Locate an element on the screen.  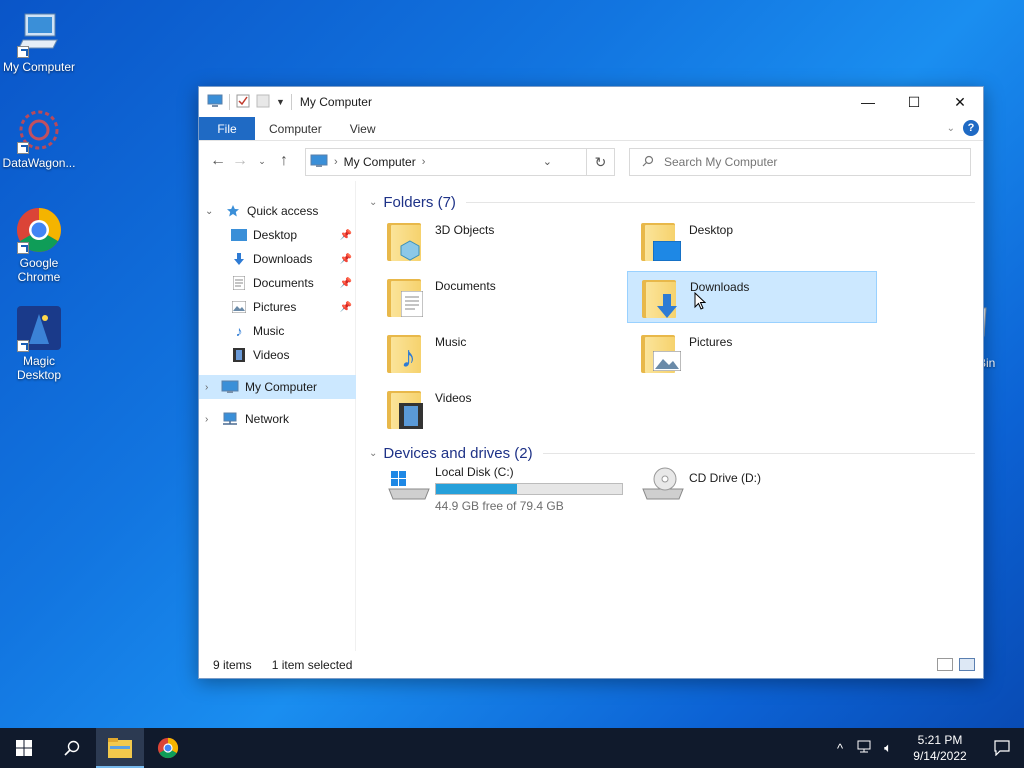
clock-date: 9/14/2022 is located at coordinates (940, 756).